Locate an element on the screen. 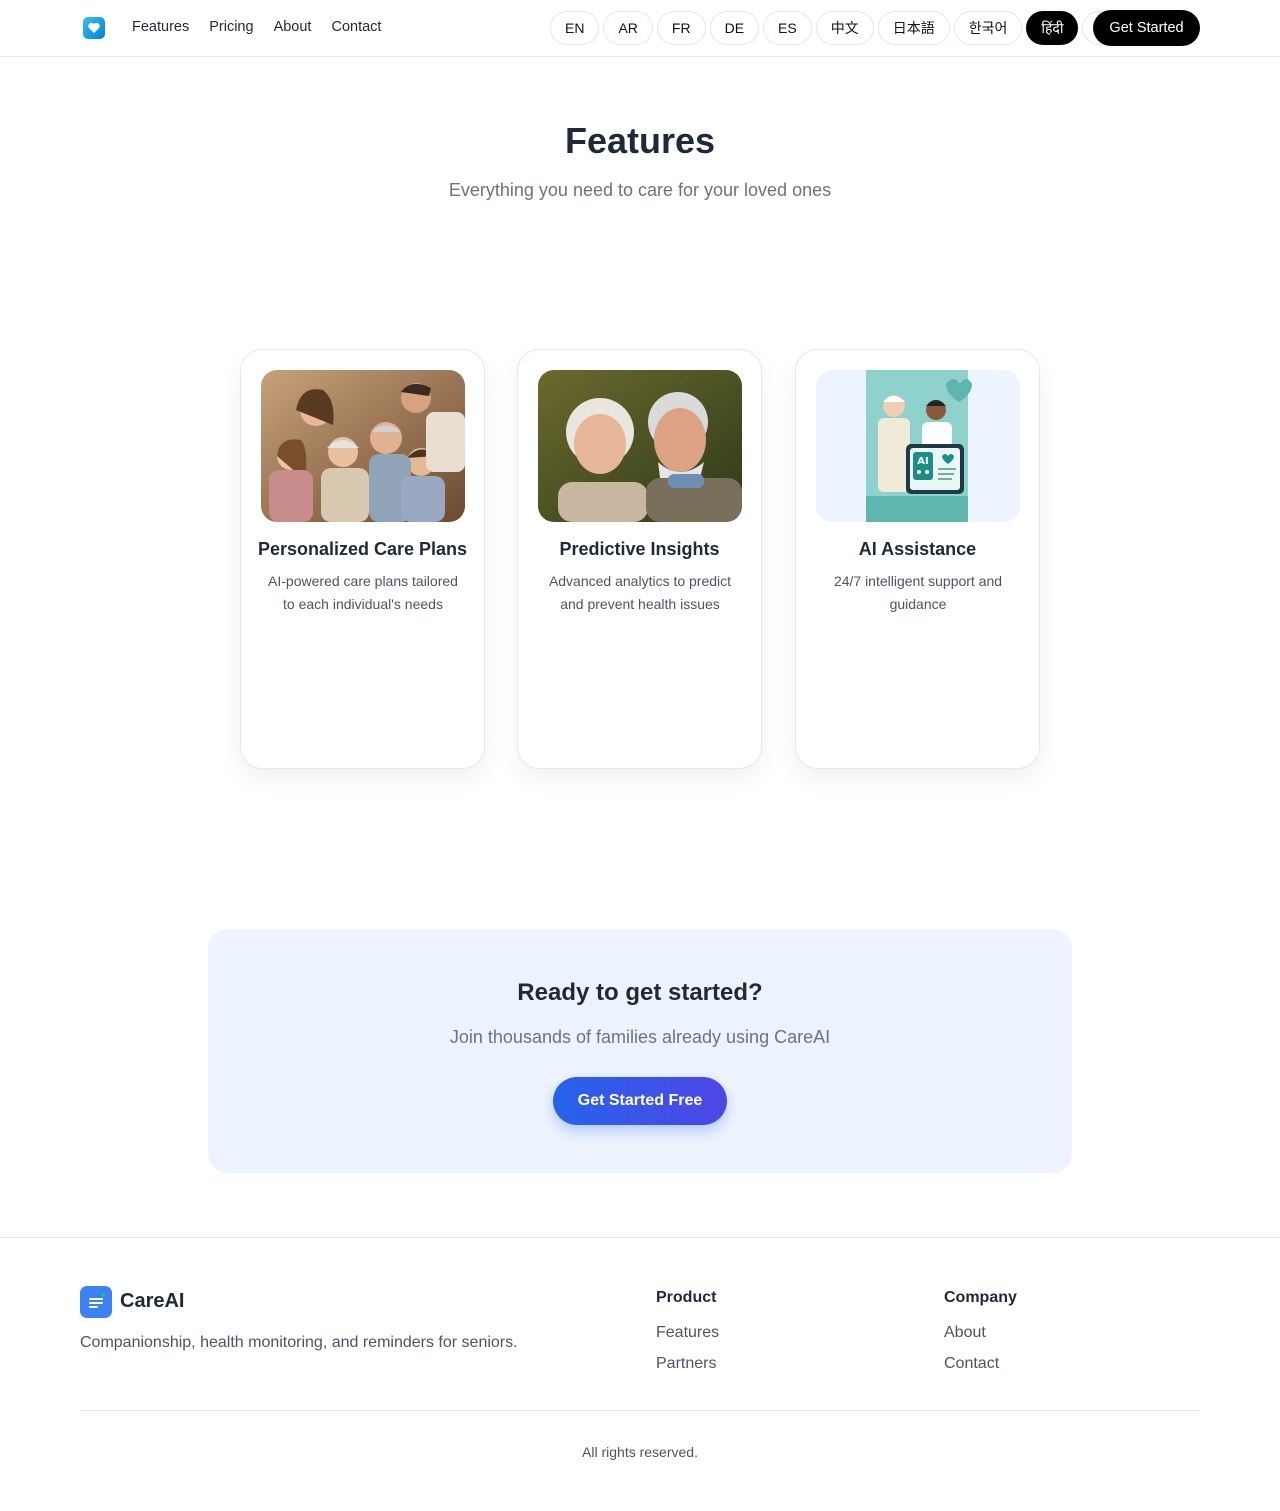 The image size is (1280, 1511). footer-product-column: Product Features Partners is located at coordinates (687, 1337).